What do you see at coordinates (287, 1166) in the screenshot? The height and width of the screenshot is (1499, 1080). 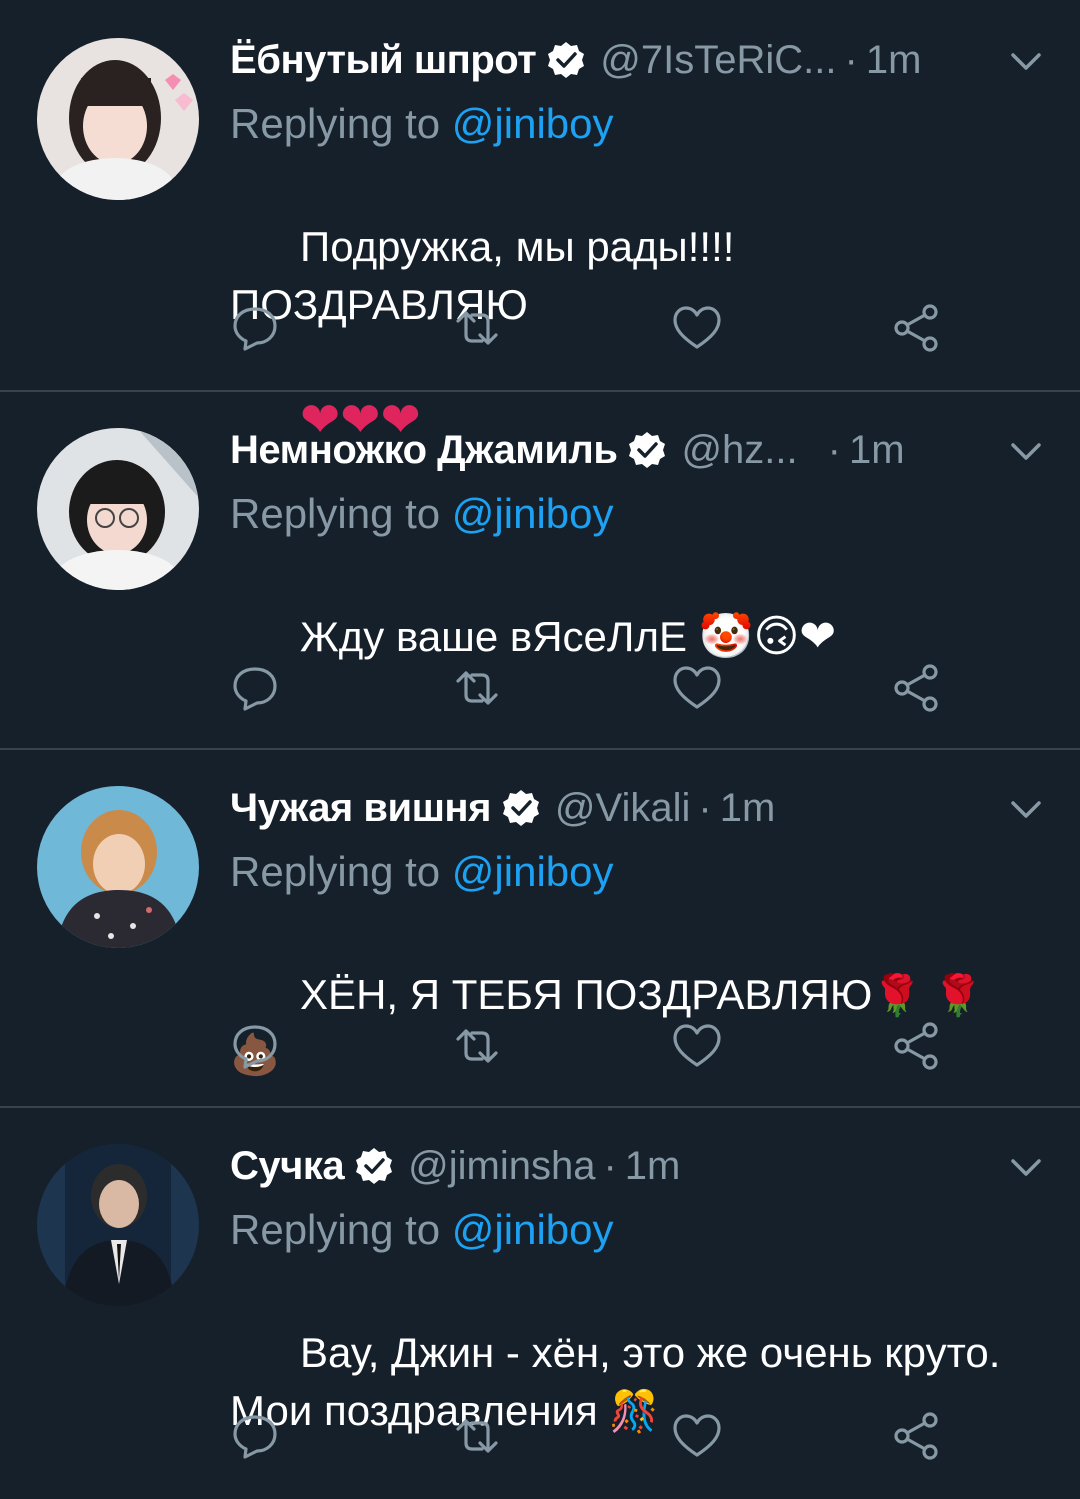 I see `display-name: Сучка` at bounding box center [287, 1166].